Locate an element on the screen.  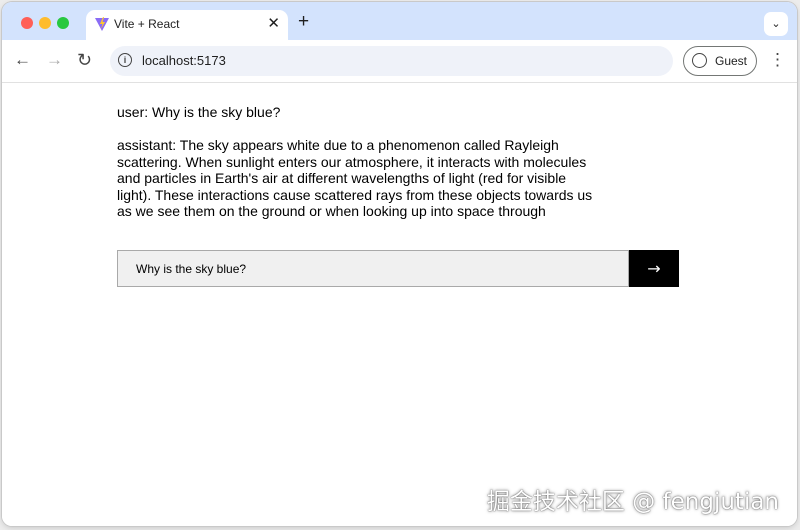
tab-search-button: ⌄ is located at coordinates (776, 24).